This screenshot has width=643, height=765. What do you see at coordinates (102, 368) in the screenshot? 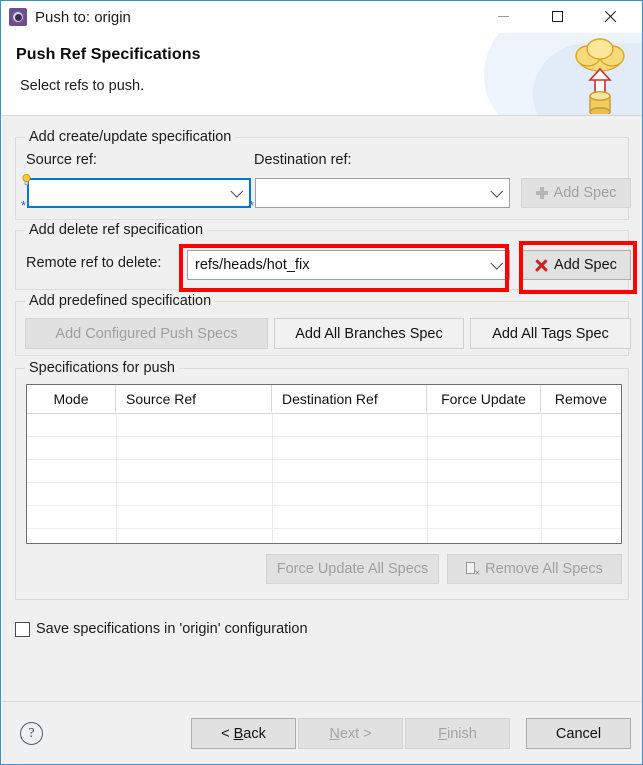
I see `group-label-specs-for-push: Specifications for push` at bounding box center [102, 368].